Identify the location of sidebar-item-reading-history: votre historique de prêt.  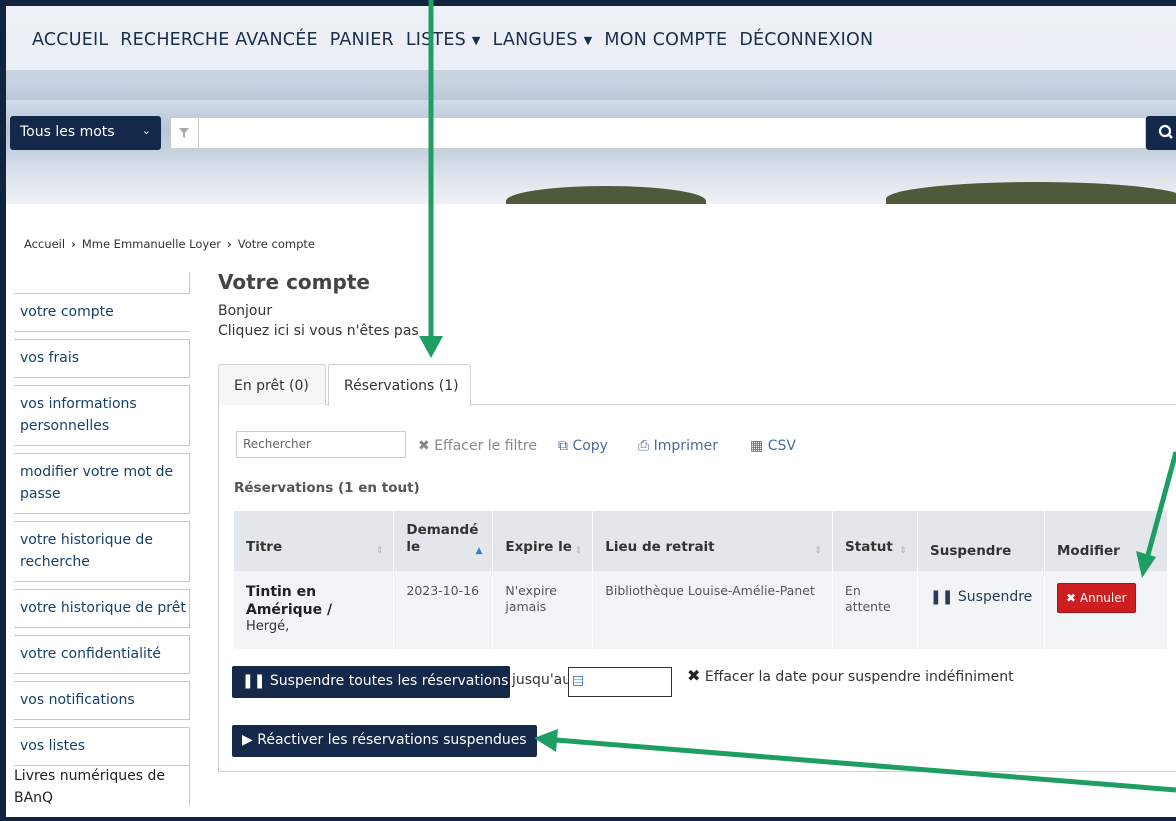
(102, 608).